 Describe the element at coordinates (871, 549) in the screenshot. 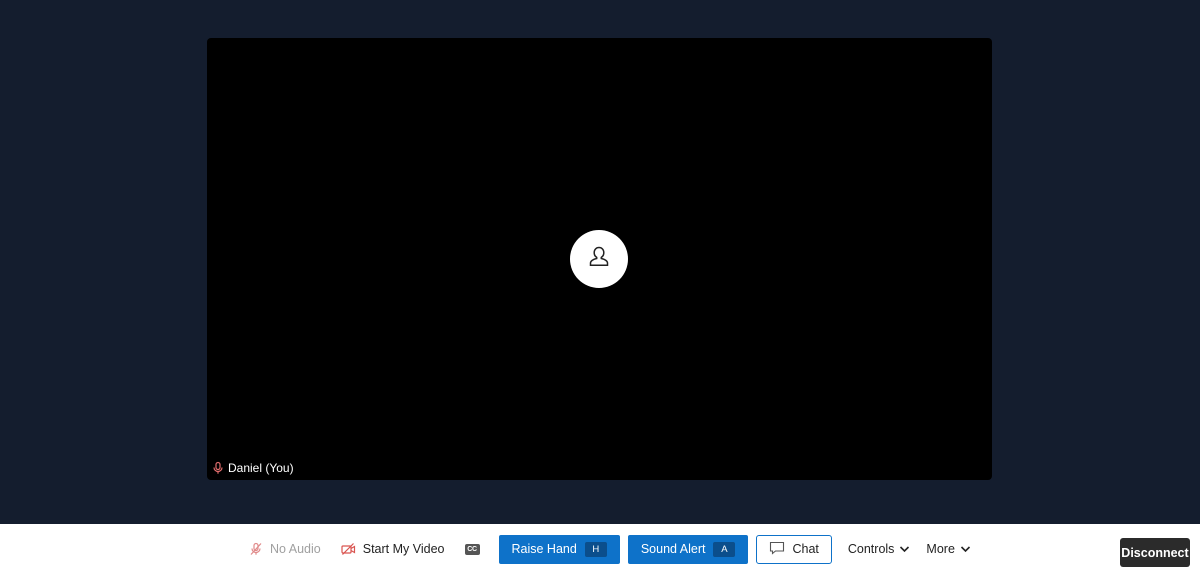

I see `controls-label: Controls` at that location.